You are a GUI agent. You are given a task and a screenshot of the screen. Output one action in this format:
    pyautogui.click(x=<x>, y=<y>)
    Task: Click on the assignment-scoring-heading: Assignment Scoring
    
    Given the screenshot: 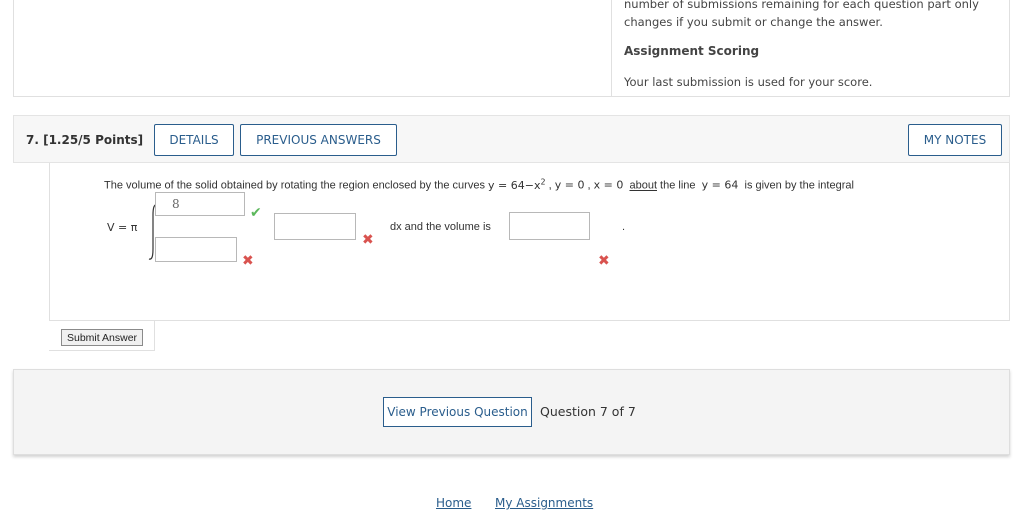 What is the action you would take?
    pyautogui.click(x=692, y=51)
    